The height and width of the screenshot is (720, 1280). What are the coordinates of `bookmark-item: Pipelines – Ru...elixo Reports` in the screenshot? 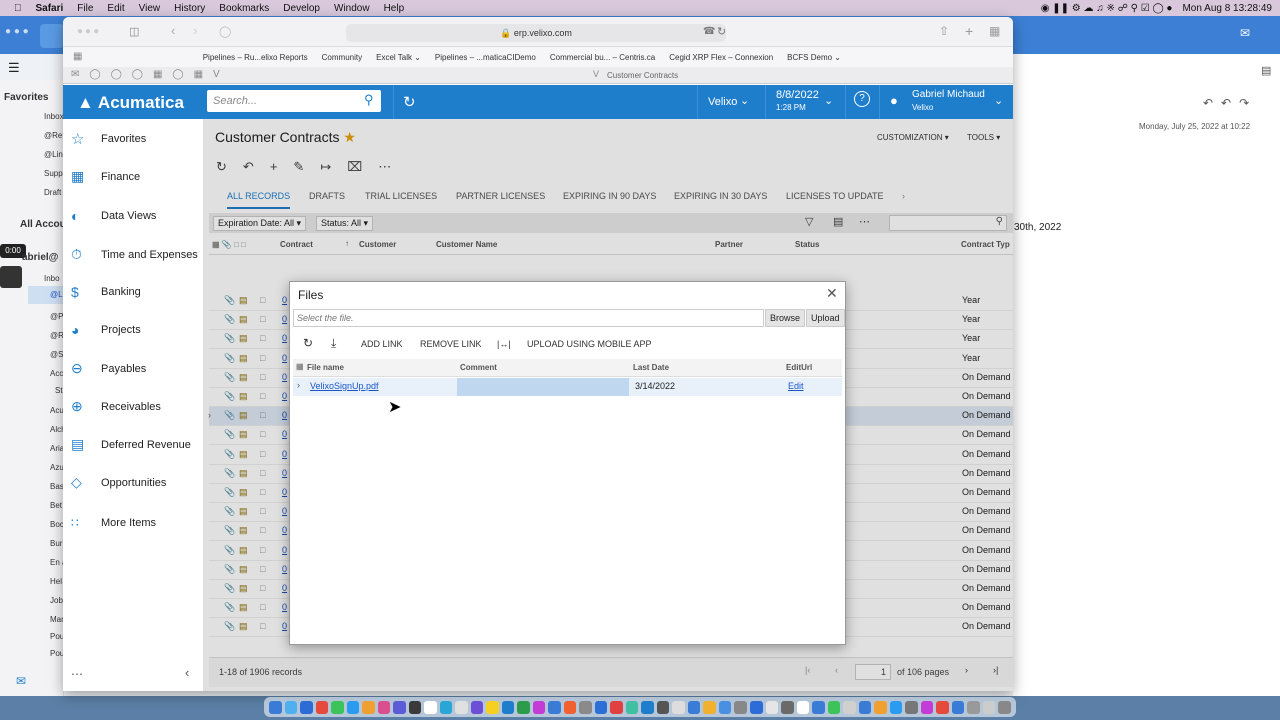 It's located at (255, 57).